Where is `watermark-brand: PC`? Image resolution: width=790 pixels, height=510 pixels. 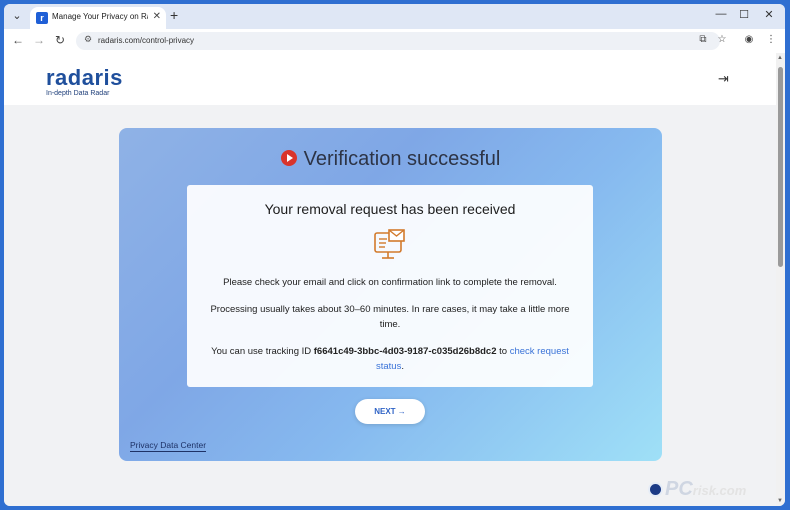 watermark-brand: PC is located at coordinates (679, 489).